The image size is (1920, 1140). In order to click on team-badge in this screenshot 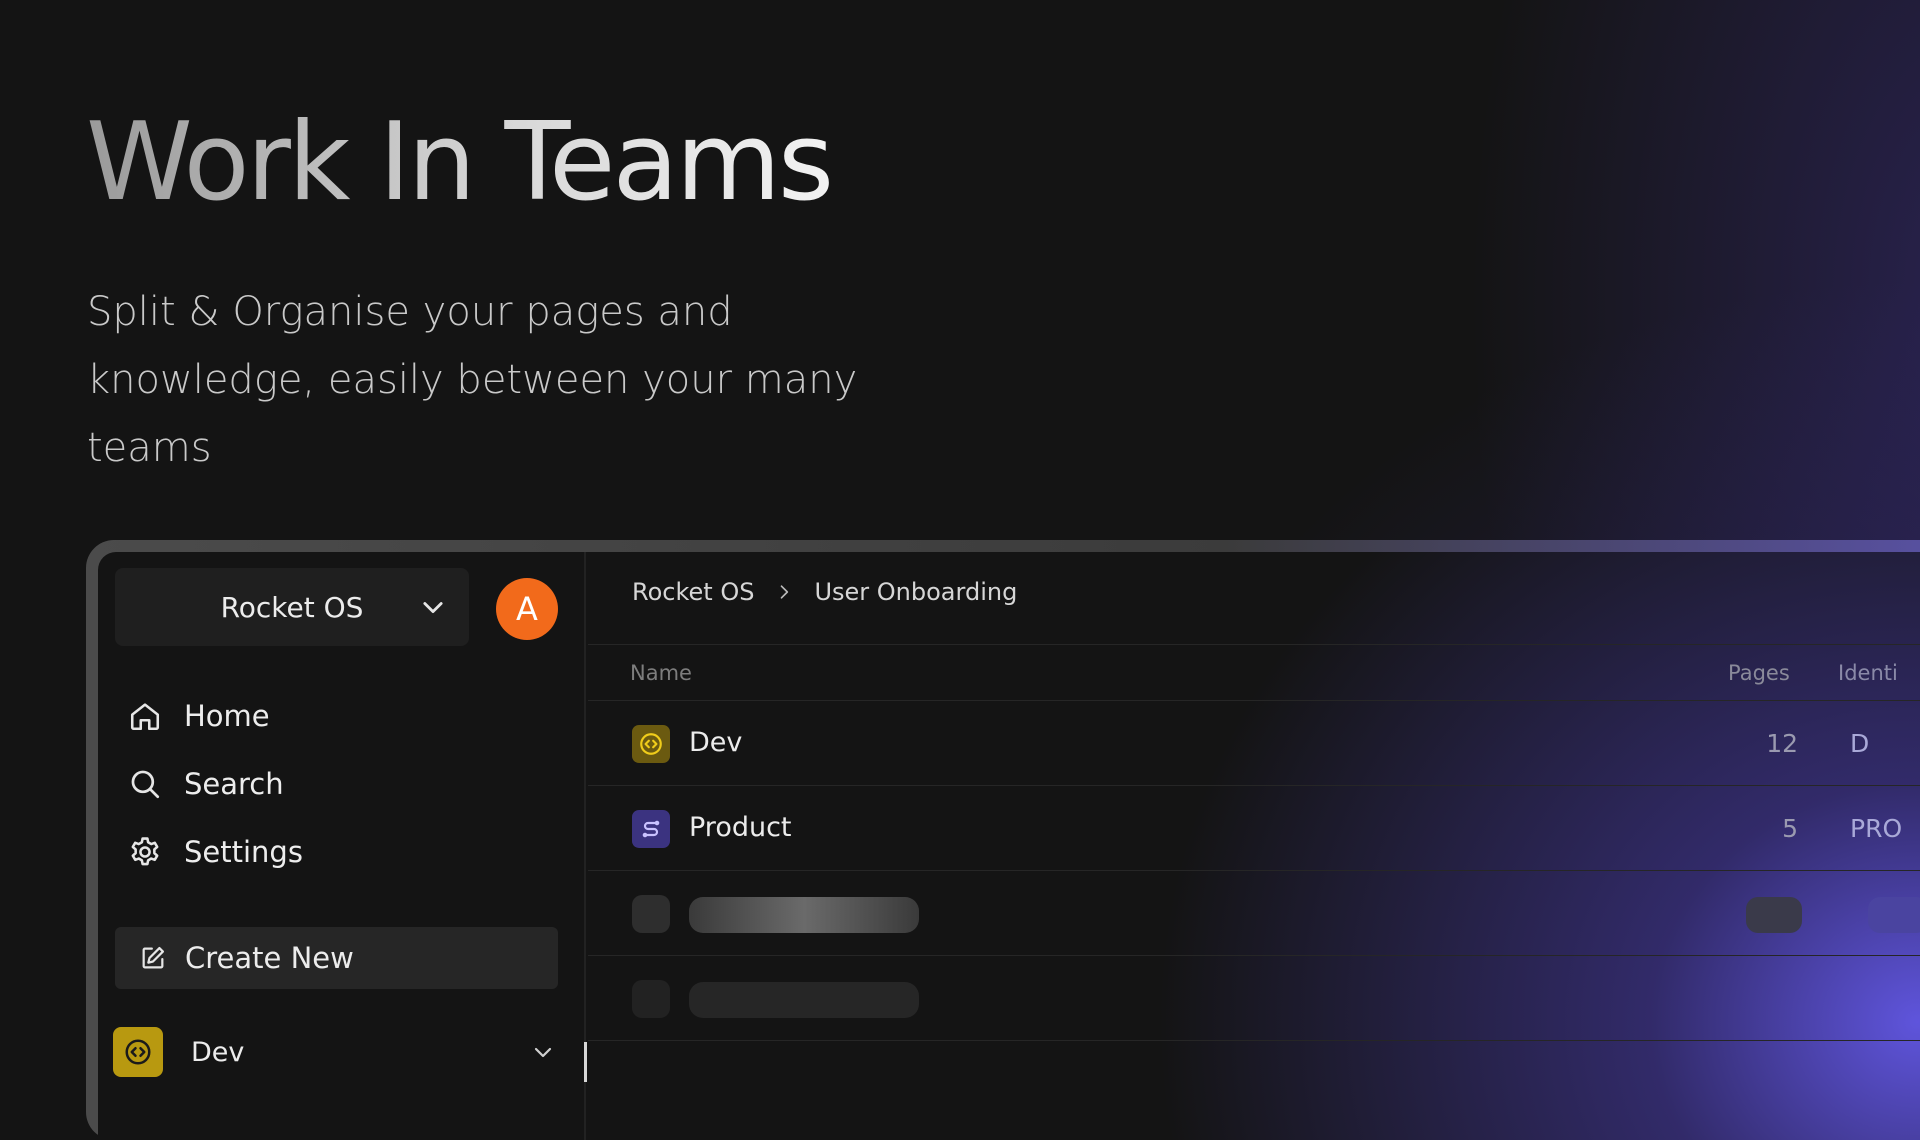, I will do `click(138, 1052)`.